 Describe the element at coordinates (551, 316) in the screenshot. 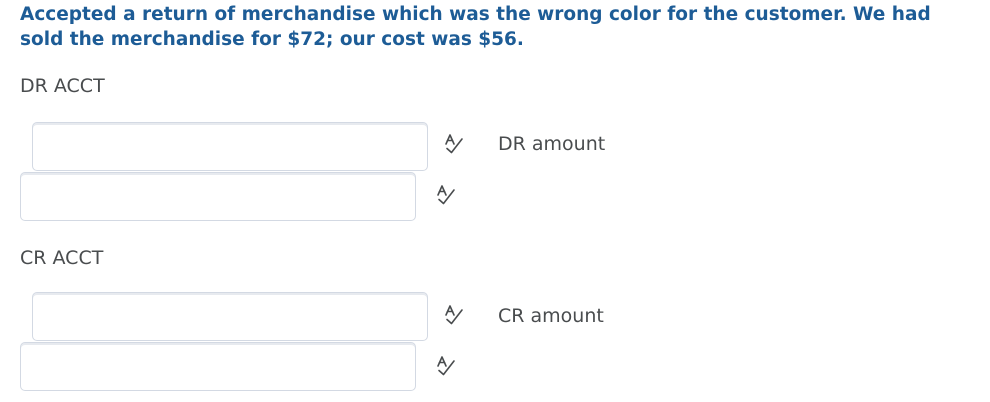

I see `cr-amount-label: CR amount` at that location.